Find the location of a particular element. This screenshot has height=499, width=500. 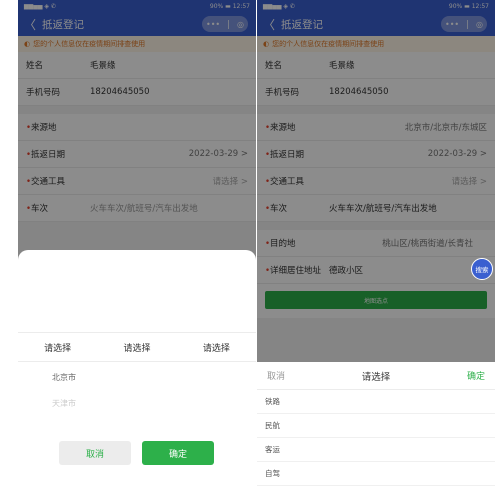

picker-title: 请选择 is located at coordinates (376, 377).